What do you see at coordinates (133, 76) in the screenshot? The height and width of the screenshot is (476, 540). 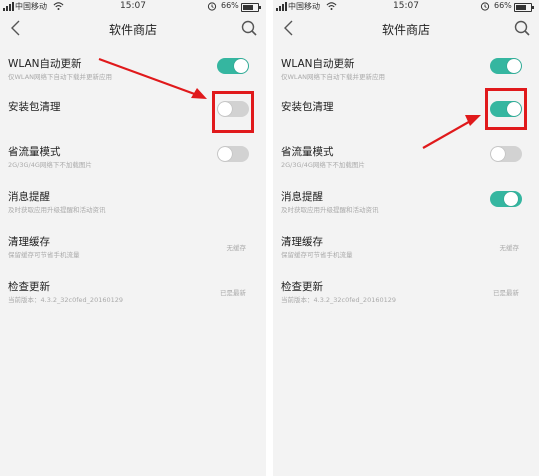 I see `setting-row-wlan-auto-update: WLAN自动更新 仅WLAN网络下自动下载并更新应用` at bounding box center [133, 76].